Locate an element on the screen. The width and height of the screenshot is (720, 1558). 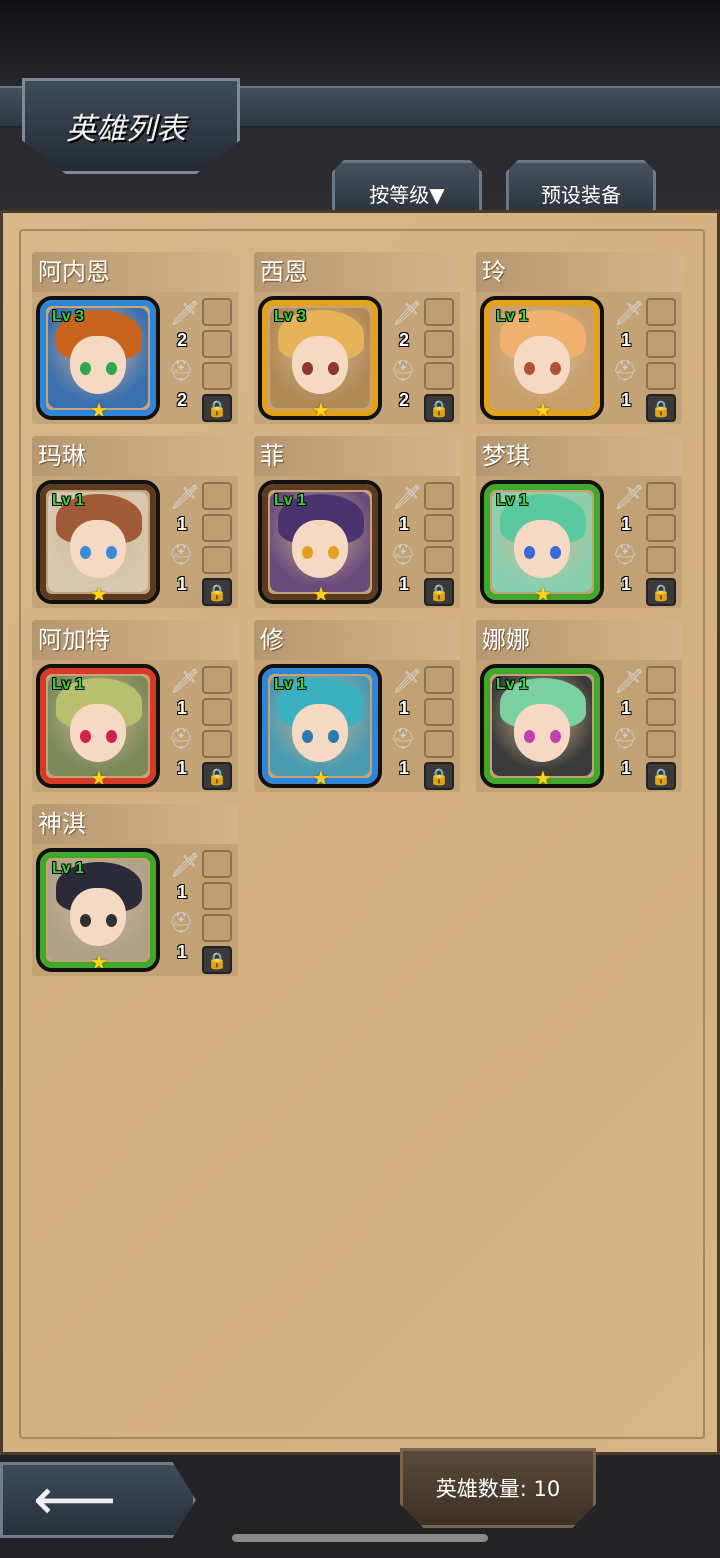
hero-card: 玛琳 Lv 1 ★ 🗡 1 ⛑ 1 🔒 is located at coordinates (135, 522).